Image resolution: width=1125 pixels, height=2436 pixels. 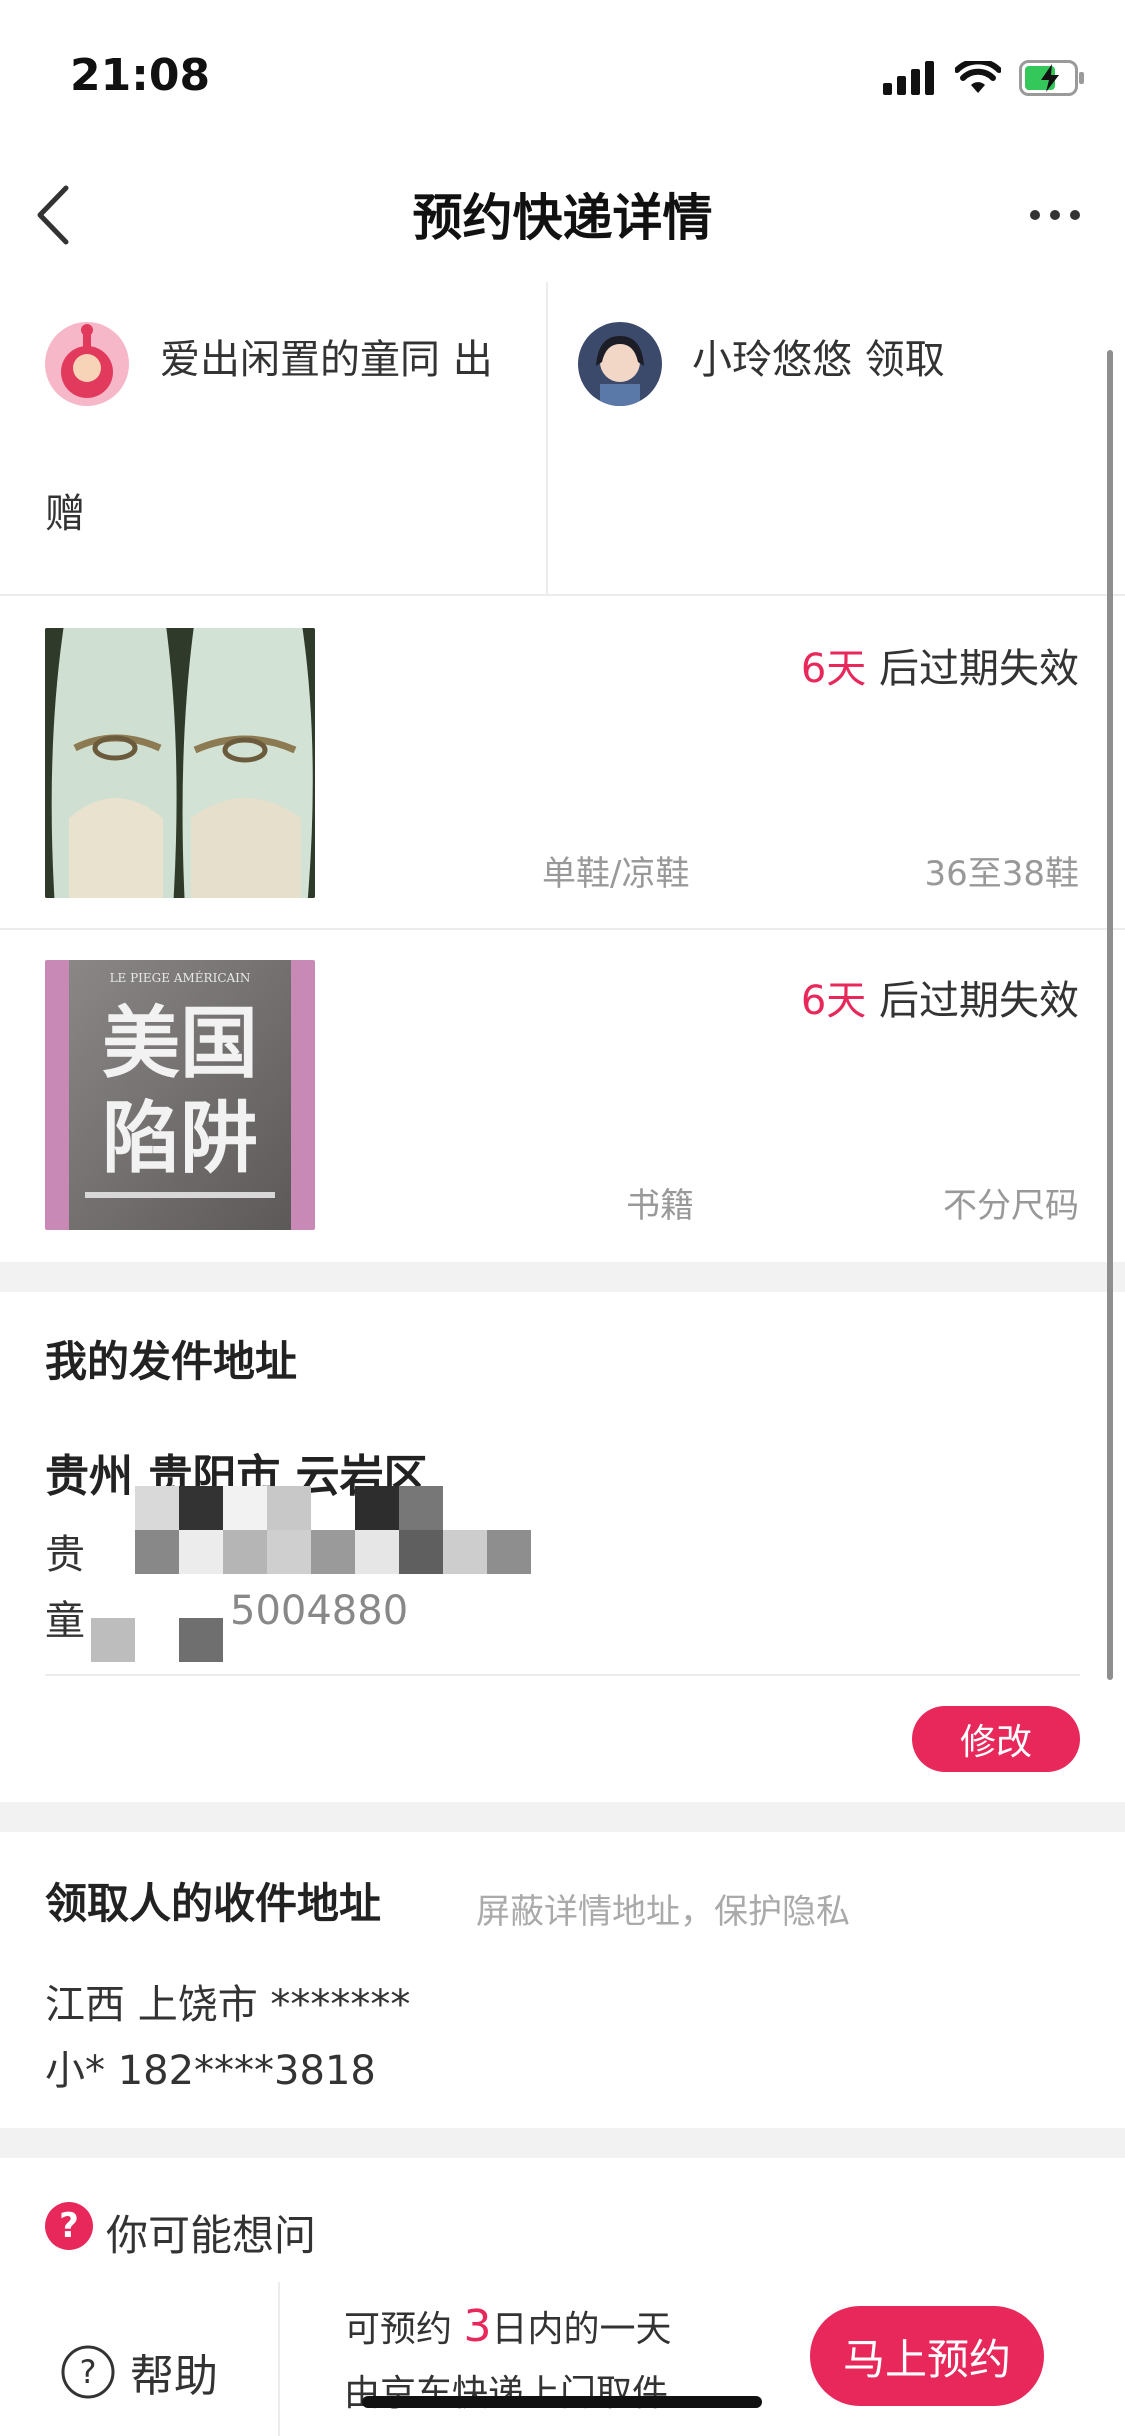 I want to click on my-address-detail: 贵, so click(x=65, y=1555).